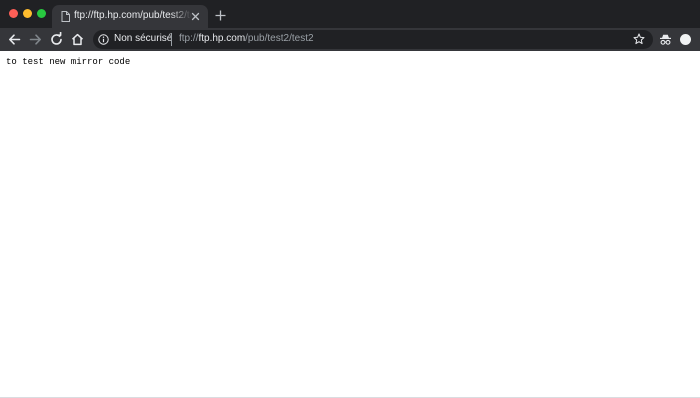 The height and width of the screenshot is (398, 700). Describe the element at coordinates (639, 39) in the screenshot. I see `star-icon` at that location.